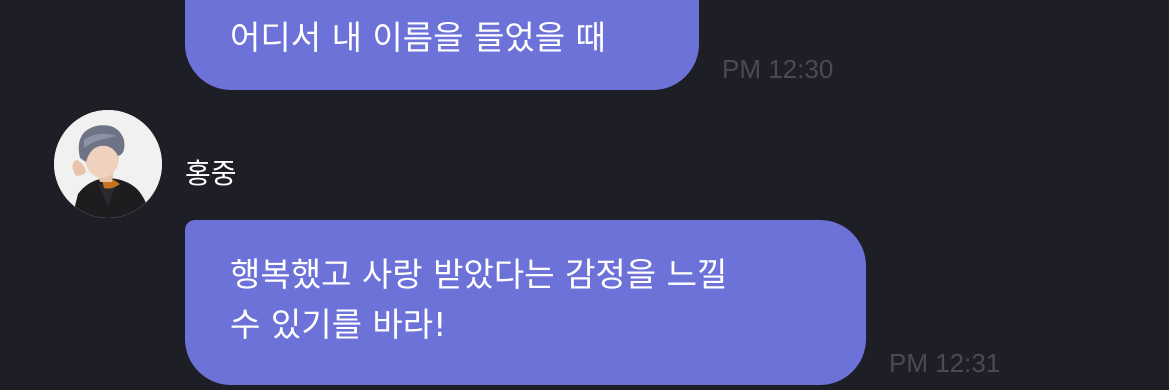 The height and width of the screenshot is (390, 1169). I want to click on message-timestamp: PM 12:31, so click(945, 363).